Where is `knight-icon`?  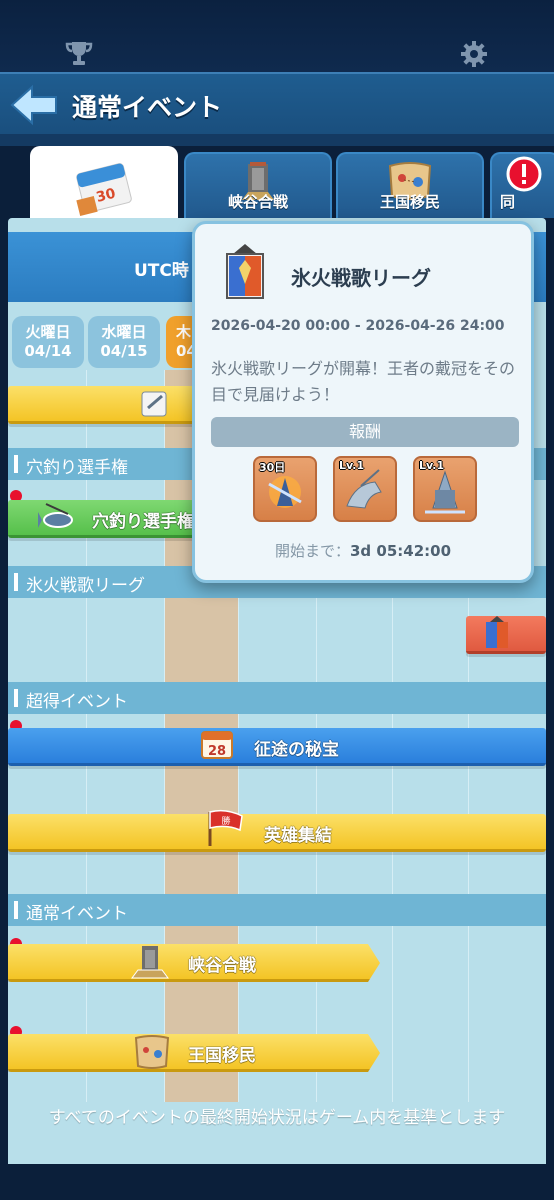
knight-icon is located at coordinates (285, 492).